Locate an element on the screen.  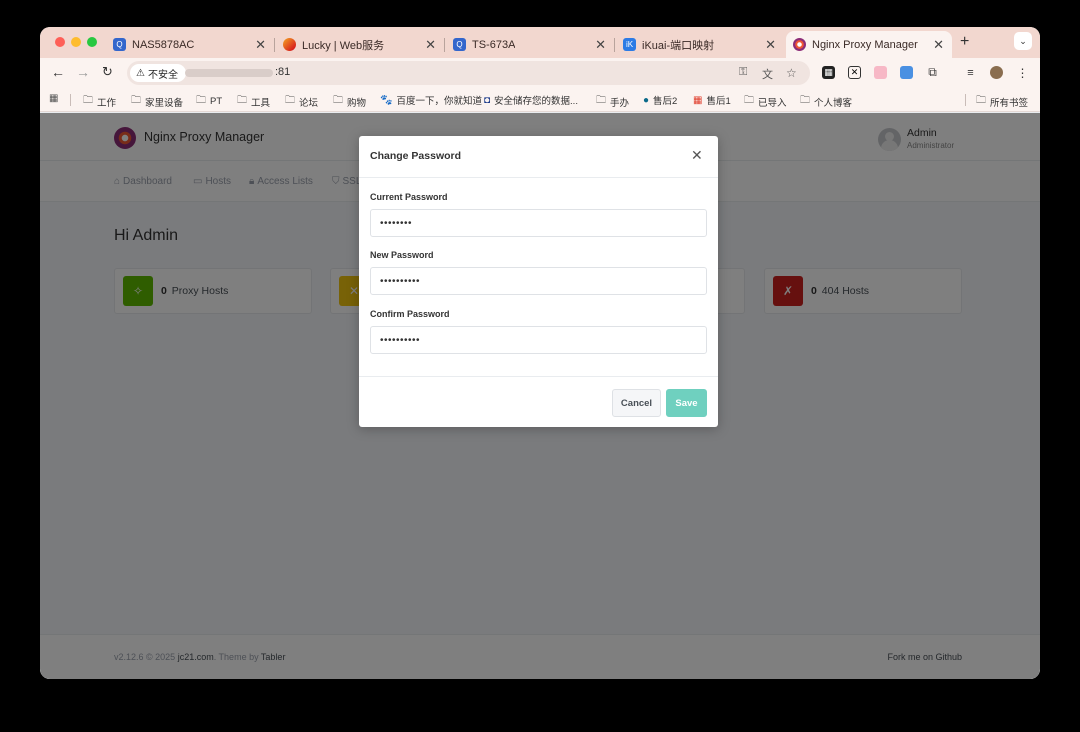
bookmark-folder: 🗀 手办 is located at coordinates (612, 101).